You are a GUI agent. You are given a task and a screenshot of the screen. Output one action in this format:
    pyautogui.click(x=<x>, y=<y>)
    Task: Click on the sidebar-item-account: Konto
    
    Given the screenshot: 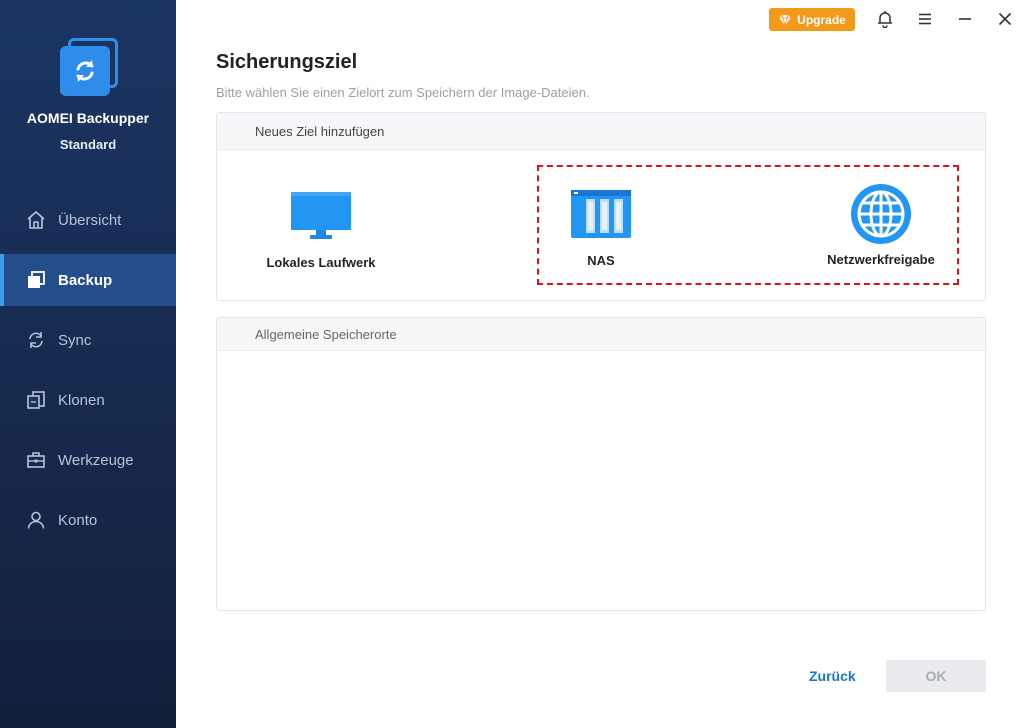 What is the action you would take?
    pyautogui.click(x=88, y=520)
    